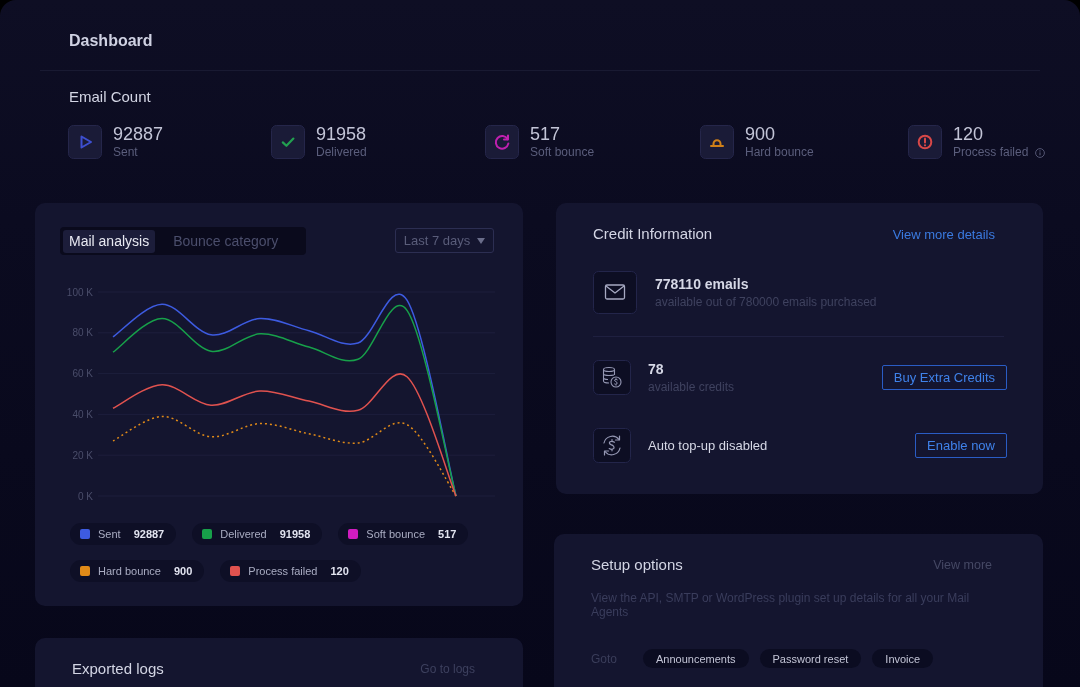  What do you see at coordinates (481, 240) in the screenshot?
I see `caret-icon` at bounding box center [481, 240].